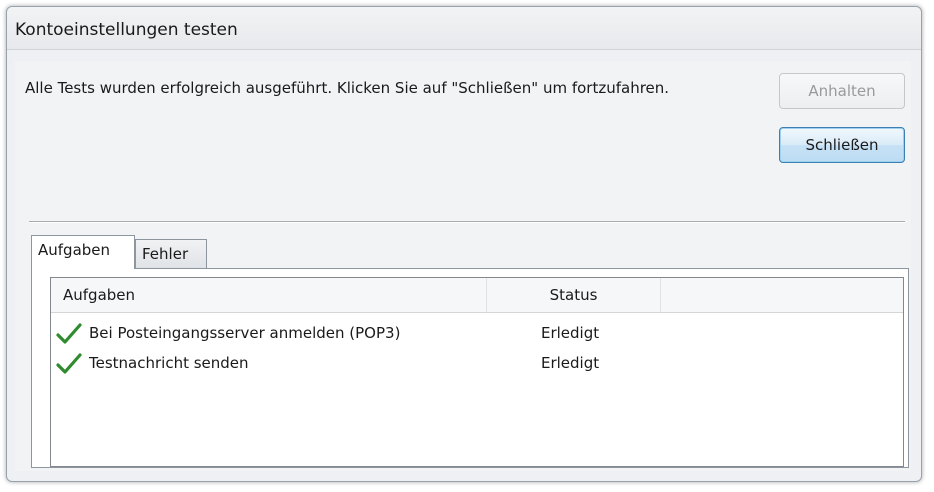  I want to click on close-button: Schließen, so click(842, 145).